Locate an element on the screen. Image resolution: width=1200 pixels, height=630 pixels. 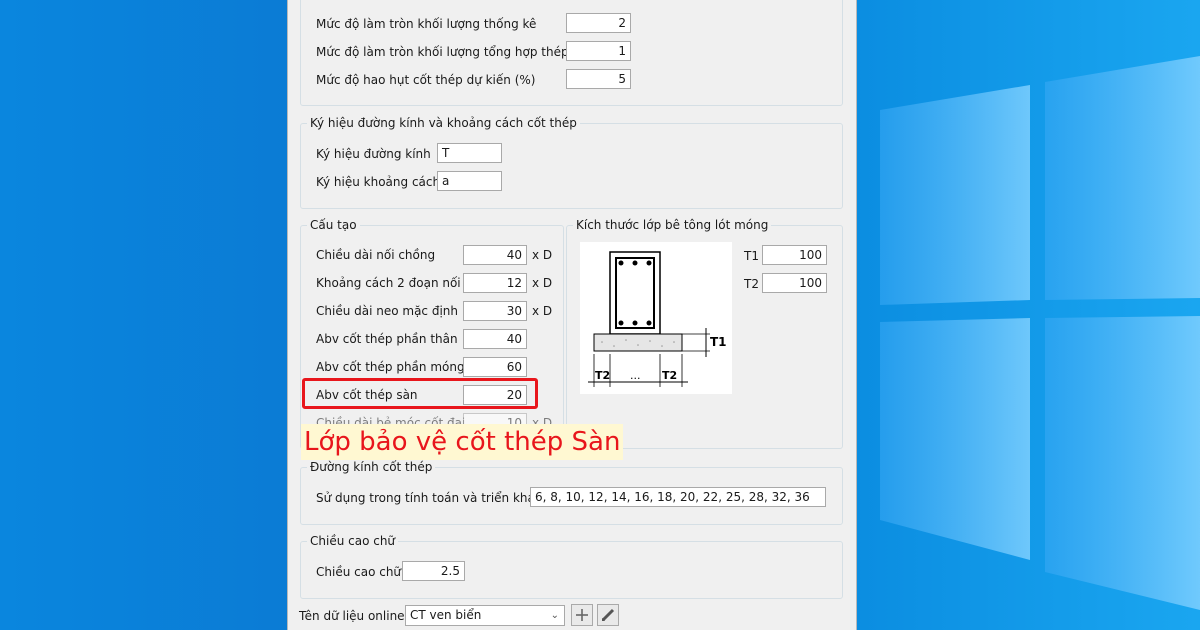
rebar-diameters-title: Đường kính cốt thép is located at coordinates (371, 467).